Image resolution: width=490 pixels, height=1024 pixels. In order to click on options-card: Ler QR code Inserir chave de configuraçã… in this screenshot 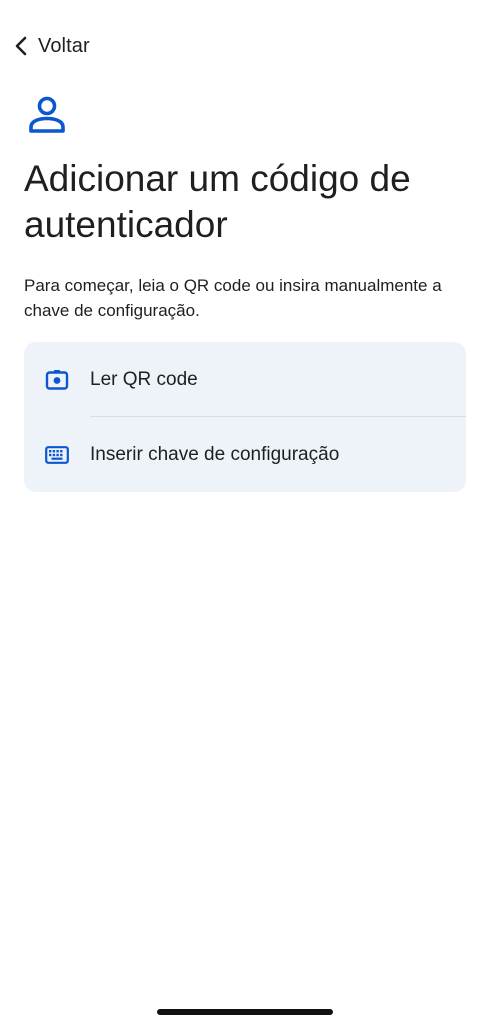, I will do `click(245, 417)`.